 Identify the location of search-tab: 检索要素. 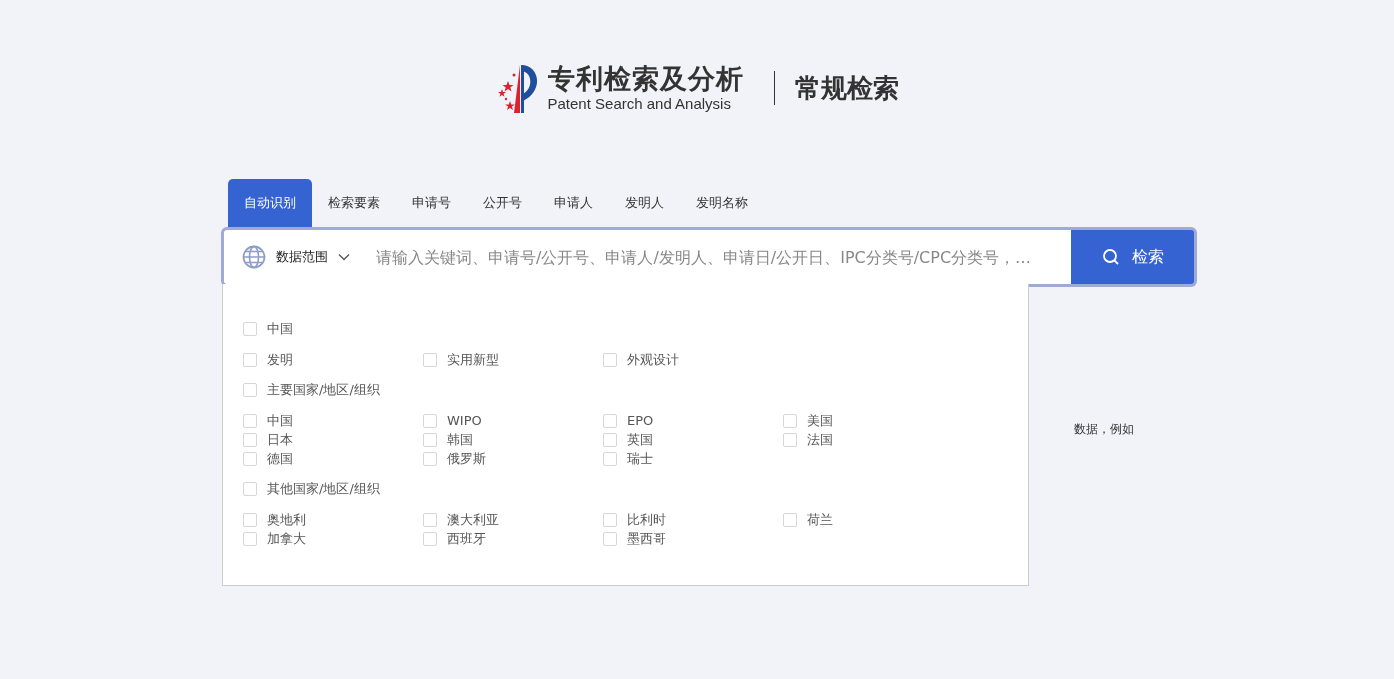
(354, 203).